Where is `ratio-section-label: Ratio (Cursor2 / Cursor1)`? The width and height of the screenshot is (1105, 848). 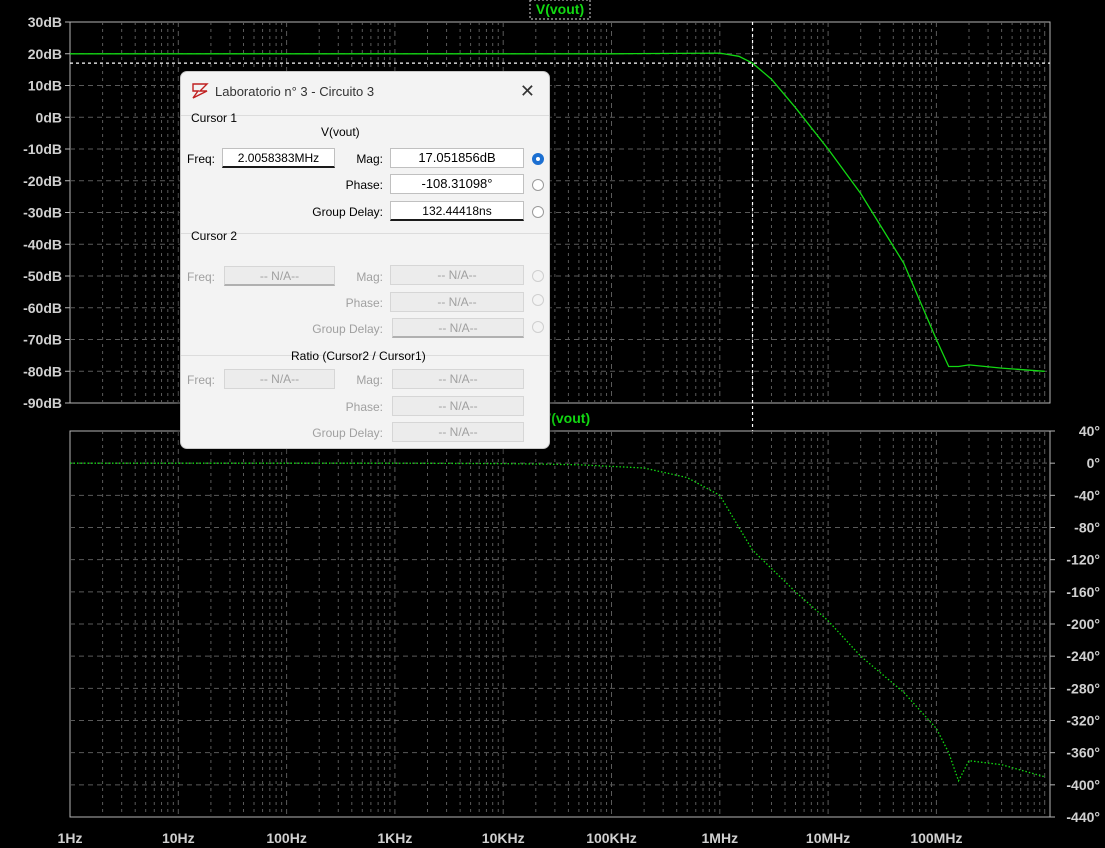
ratio-section-label: Ratio (Cursor2 / Cursor1) is located at coordinates (358, 356).